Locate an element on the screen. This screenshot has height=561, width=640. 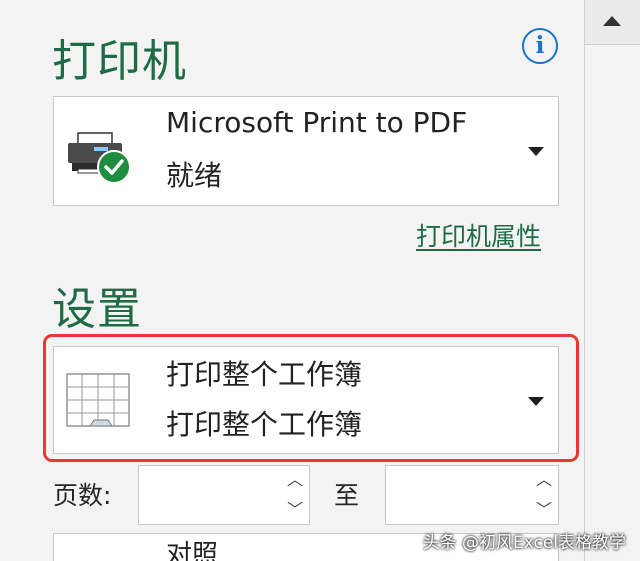
settings-section-title: 设置 is located at coordinates (97, 309).